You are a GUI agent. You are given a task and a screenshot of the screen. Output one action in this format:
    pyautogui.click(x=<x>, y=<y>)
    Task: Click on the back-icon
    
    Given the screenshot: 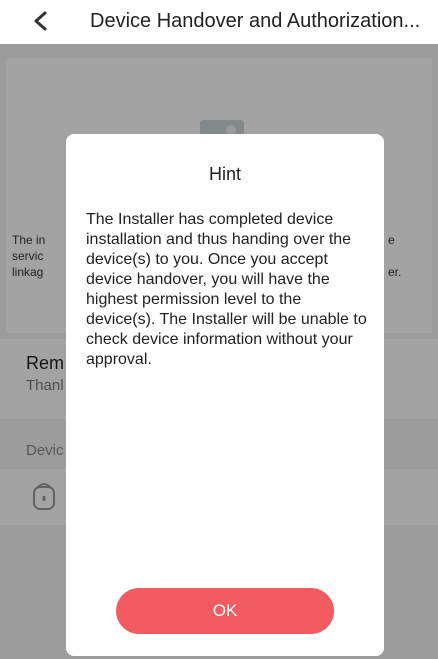 What is the action you would take?
    pyautogui.click(x=41, y=21)
    